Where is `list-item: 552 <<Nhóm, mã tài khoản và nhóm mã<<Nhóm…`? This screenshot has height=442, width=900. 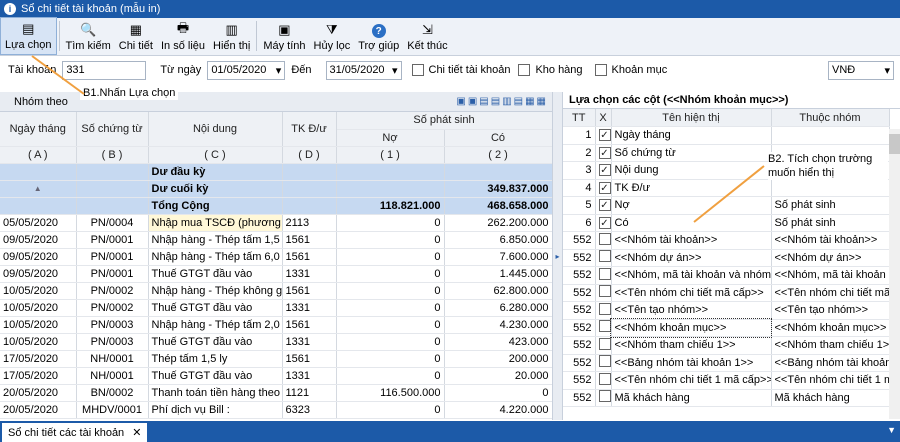
list-item: 552 <<Nhóm, mã tài khoản và nhóm mã<<Nhóm… is located at coordinates (726, 275).